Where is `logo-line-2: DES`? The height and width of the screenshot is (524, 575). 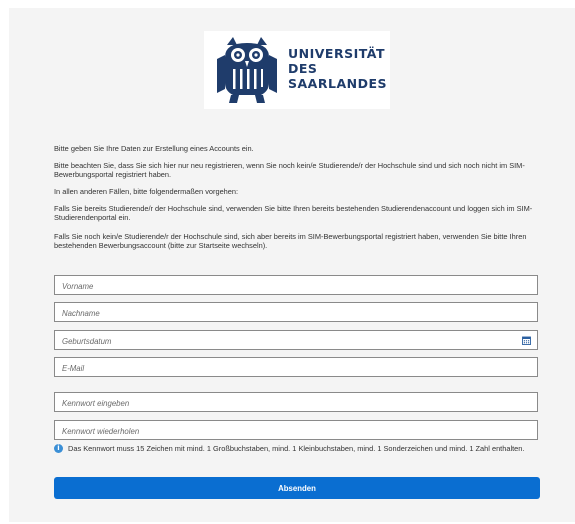 logo-line-2: DES is located at coordinates (303, 68).